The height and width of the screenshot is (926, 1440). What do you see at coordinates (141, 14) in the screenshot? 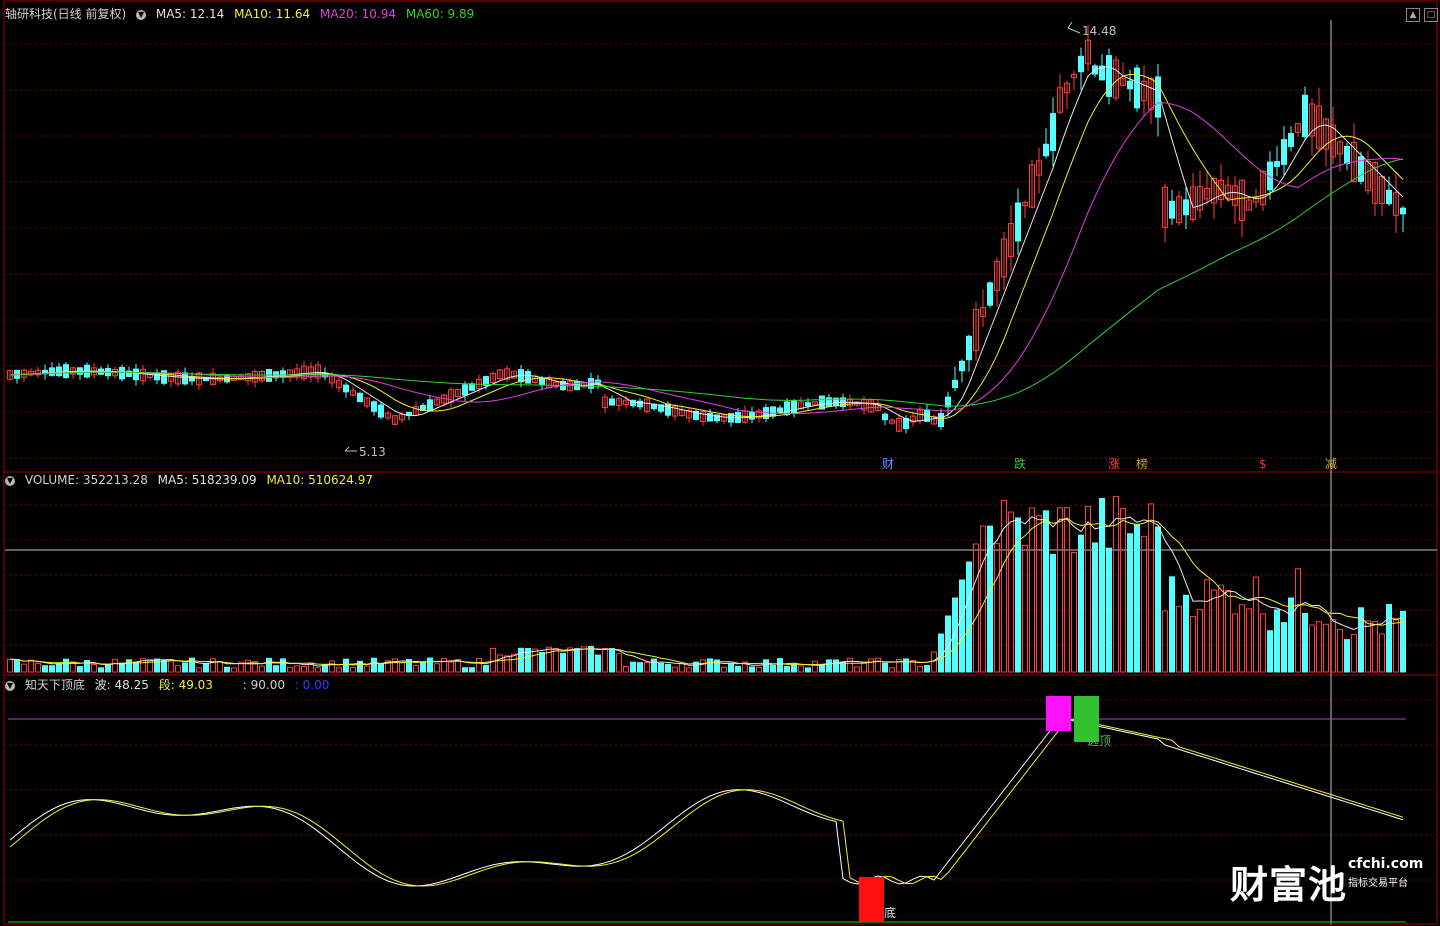
I see `settings-circle-icon: ▼` at bounding box center [141, 14].